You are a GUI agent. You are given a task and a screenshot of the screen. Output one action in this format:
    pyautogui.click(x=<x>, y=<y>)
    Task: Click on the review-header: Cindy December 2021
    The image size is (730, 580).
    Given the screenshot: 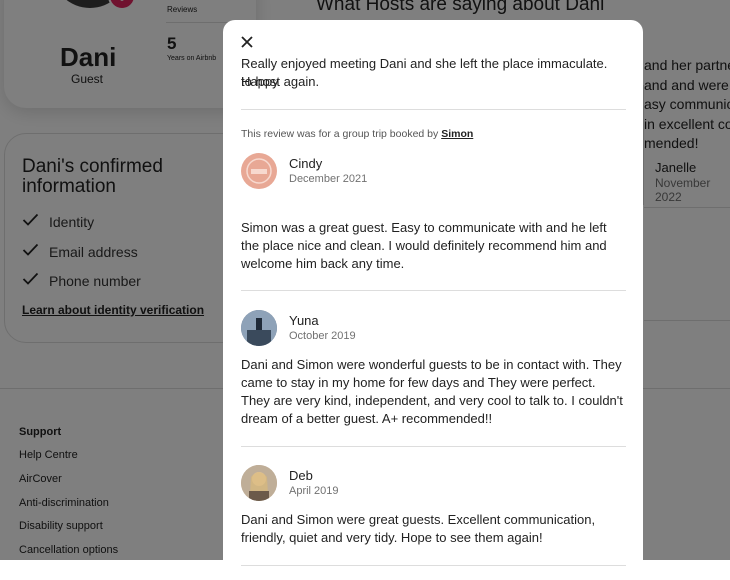 What is the action you would take?
    pyautogui.click(x=304, y=171)
    